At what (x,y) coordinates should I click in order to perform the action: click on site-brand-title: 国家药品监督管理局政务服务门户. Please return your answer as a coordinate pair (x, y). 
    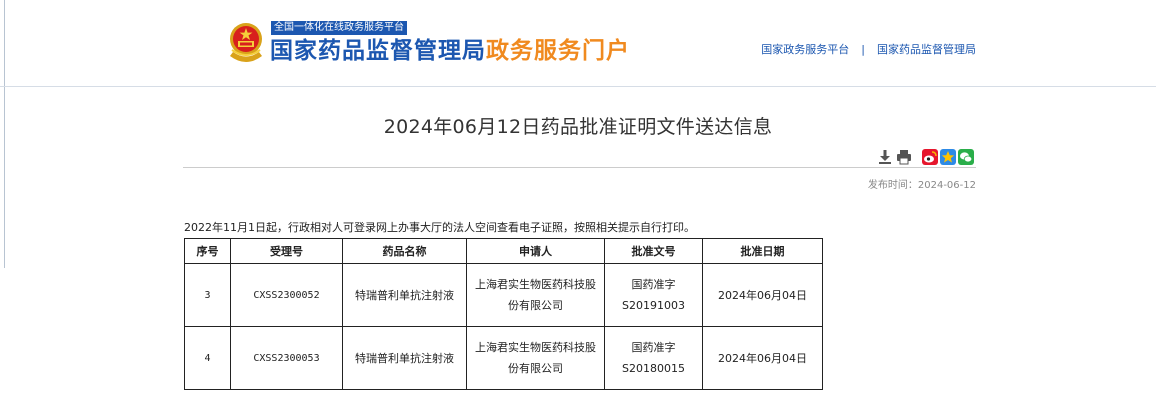
    Looking at the image, I should click on (450, 51).